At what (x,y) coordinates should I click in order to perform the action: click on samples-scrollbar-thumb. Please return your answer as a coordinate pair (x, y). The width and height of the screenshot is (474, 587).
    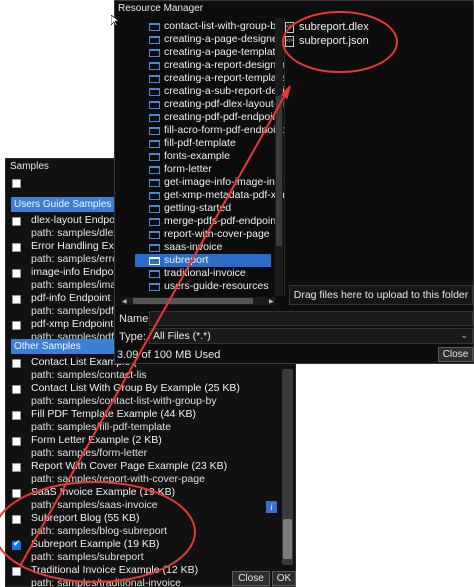
    Looking at the image, I should click on (287, 539).